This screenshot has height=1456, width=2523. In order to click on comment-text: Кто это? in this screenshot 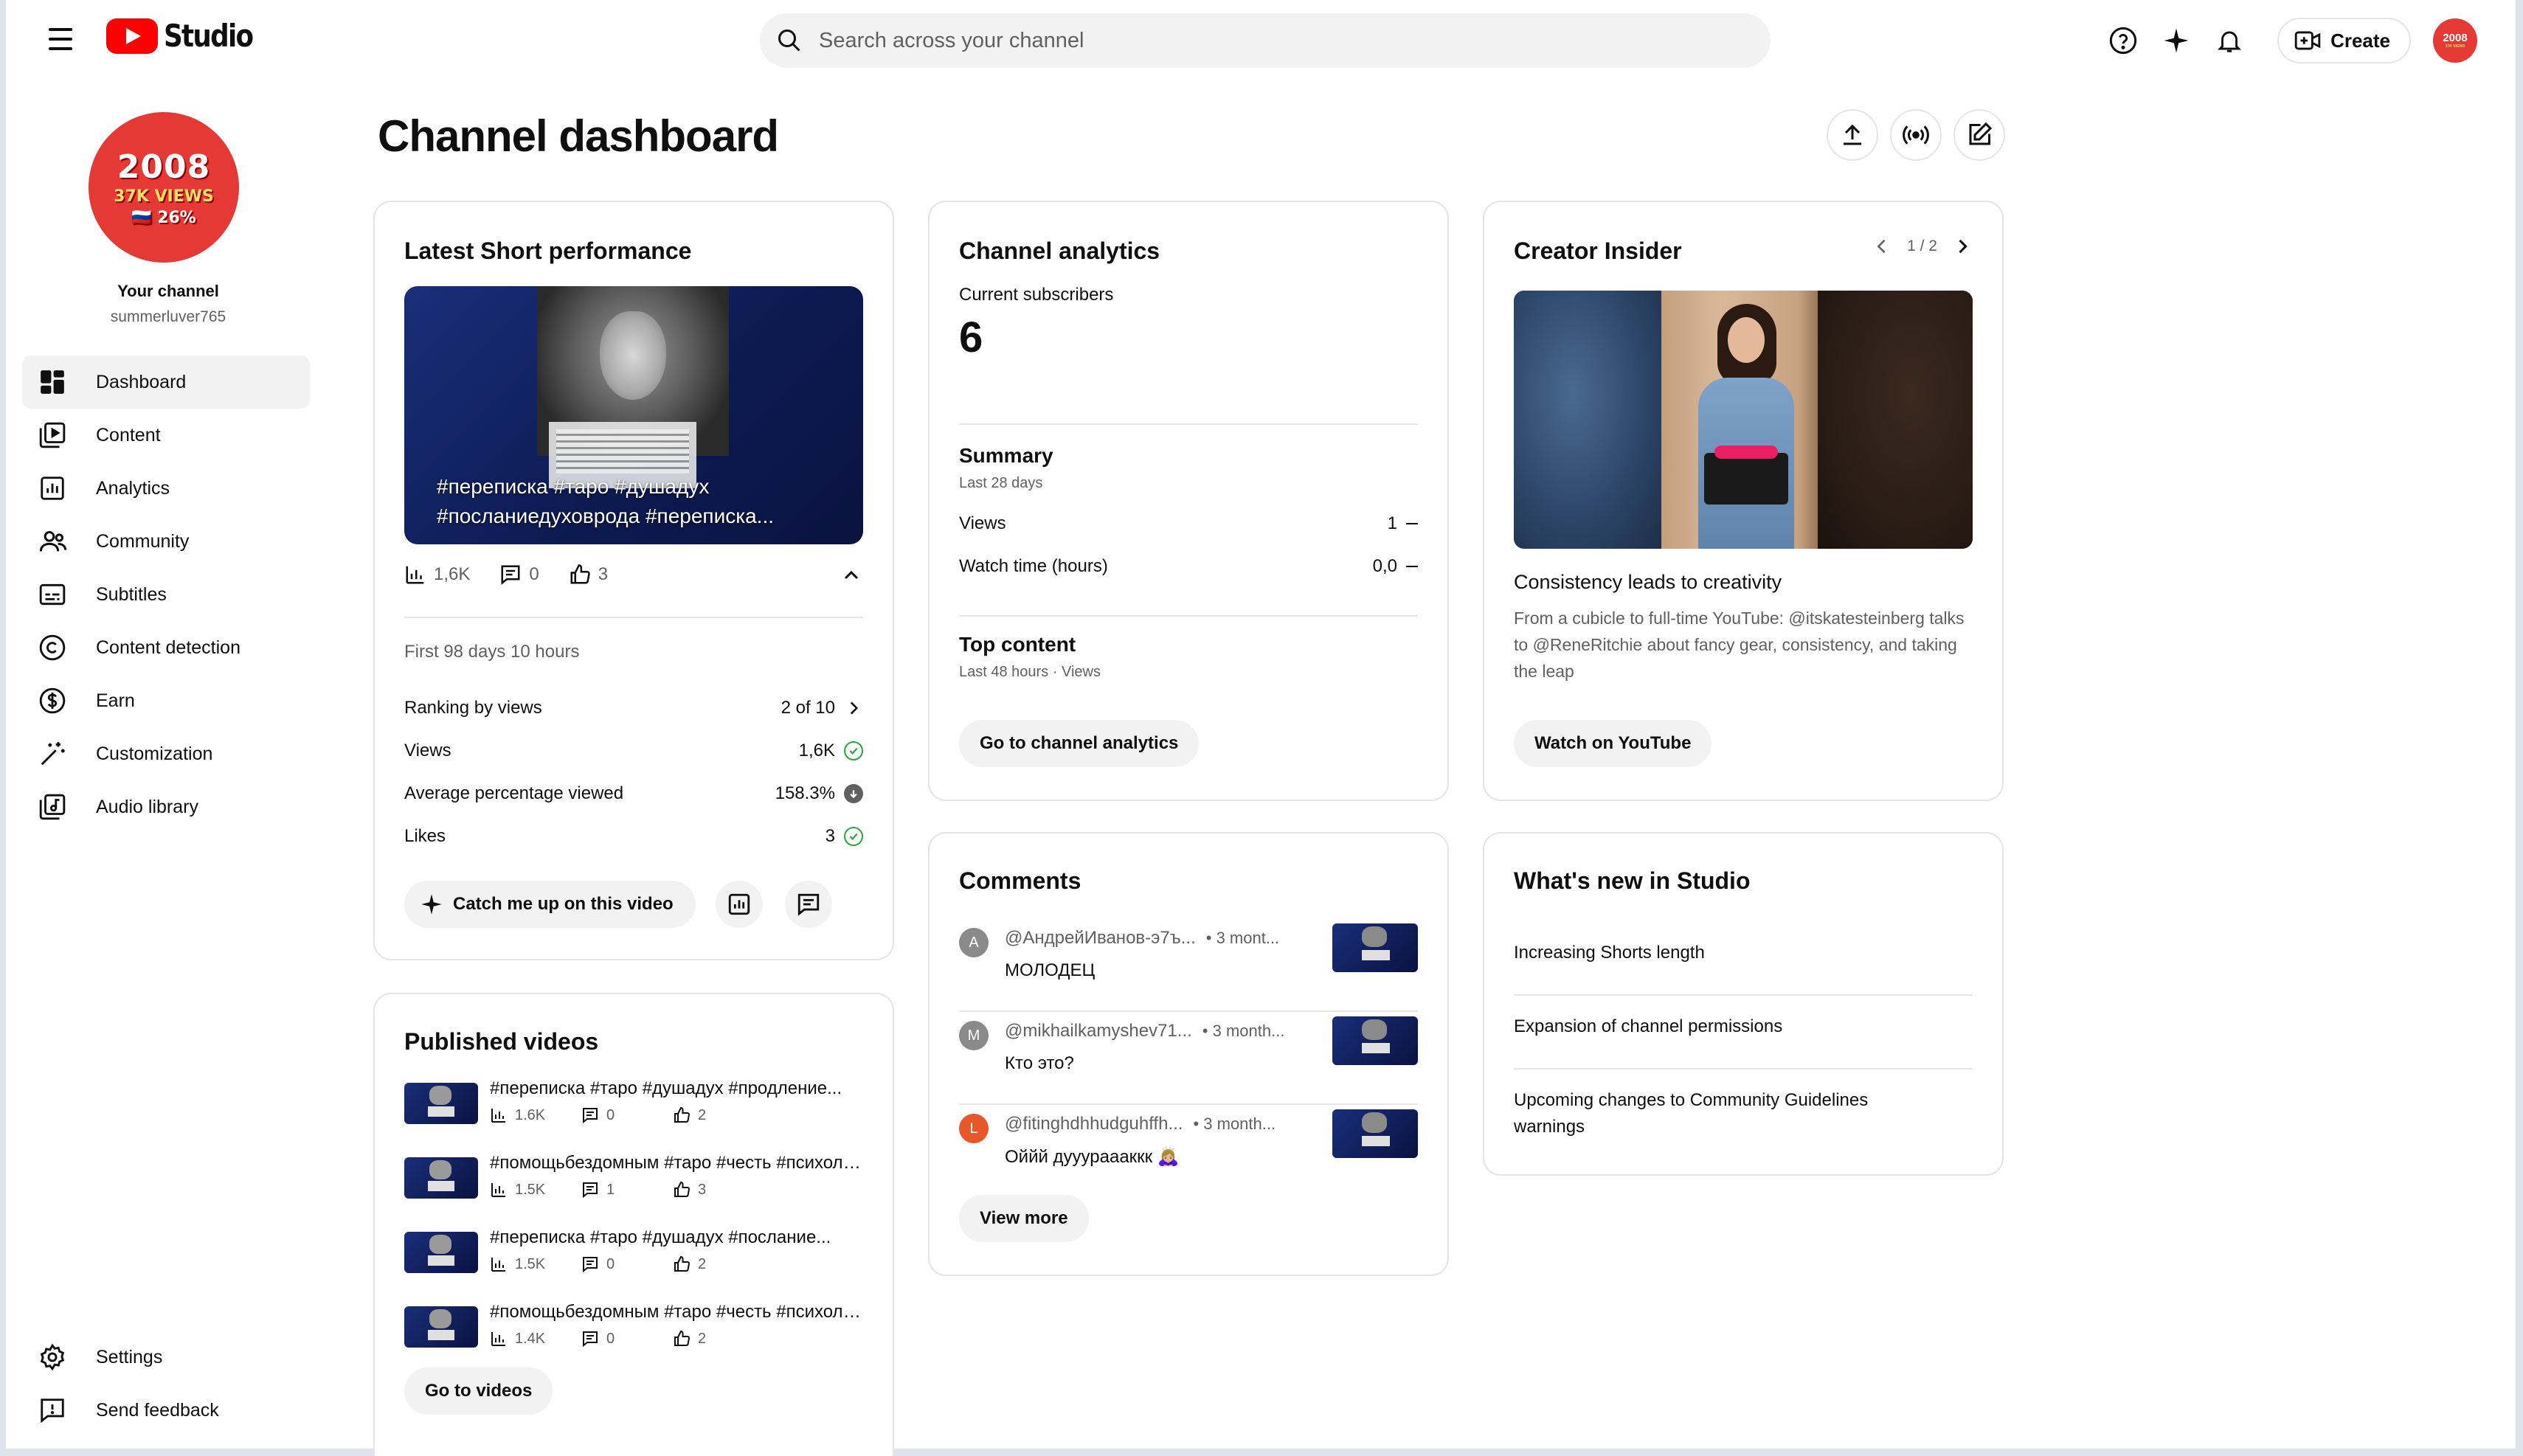, I will do `click(1039, 1063)`.